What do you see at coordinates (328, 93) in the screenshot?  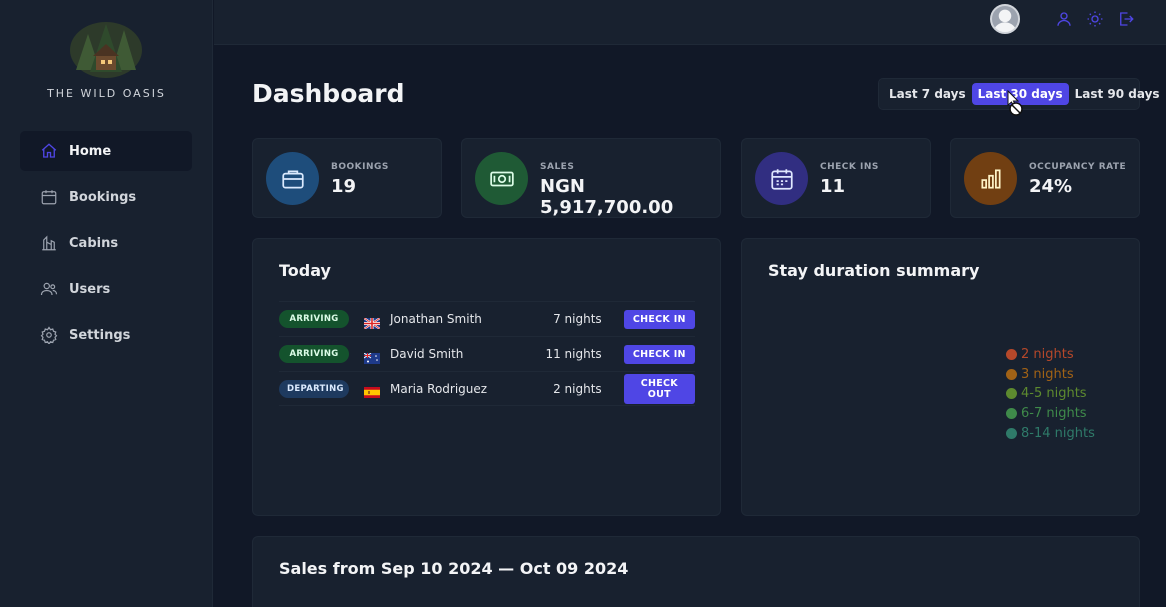 I see `page-title: Dashboard` at bounding box center [328, 93].